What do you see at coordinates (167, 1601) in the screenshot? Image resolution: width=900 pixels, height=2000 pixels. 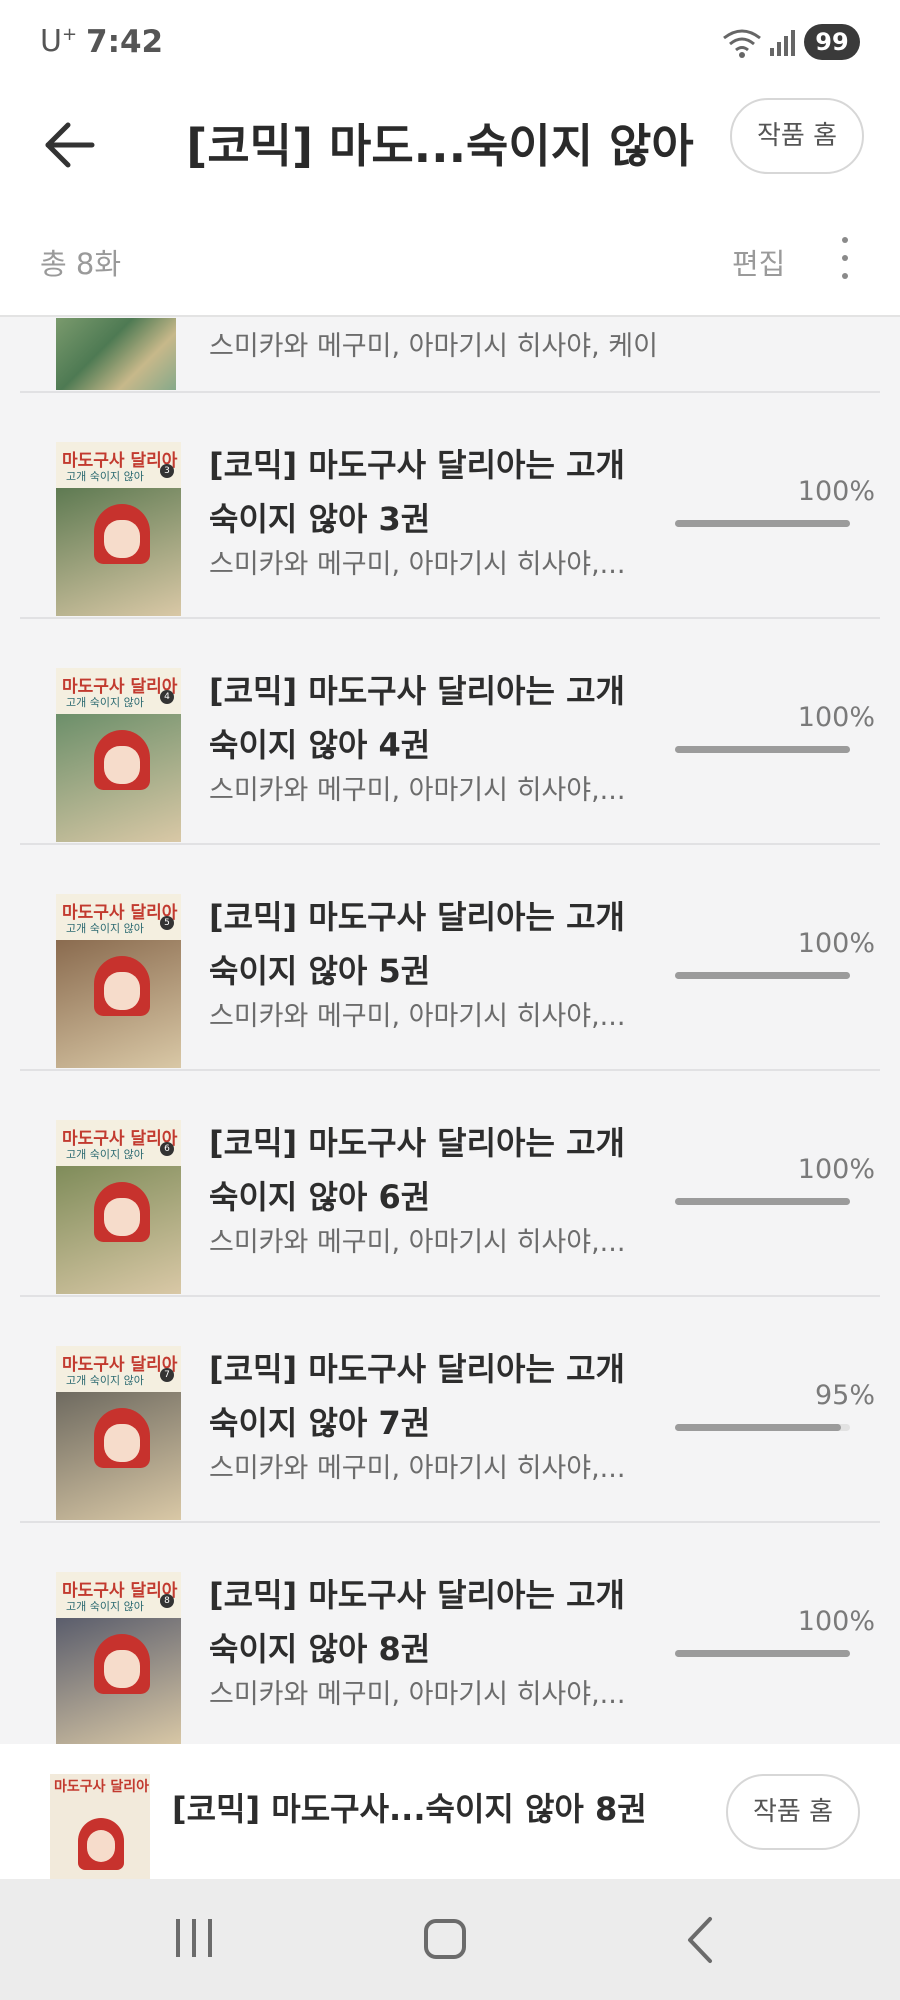 I see `cover-volume: 8` at bounding box center [167, 1601].